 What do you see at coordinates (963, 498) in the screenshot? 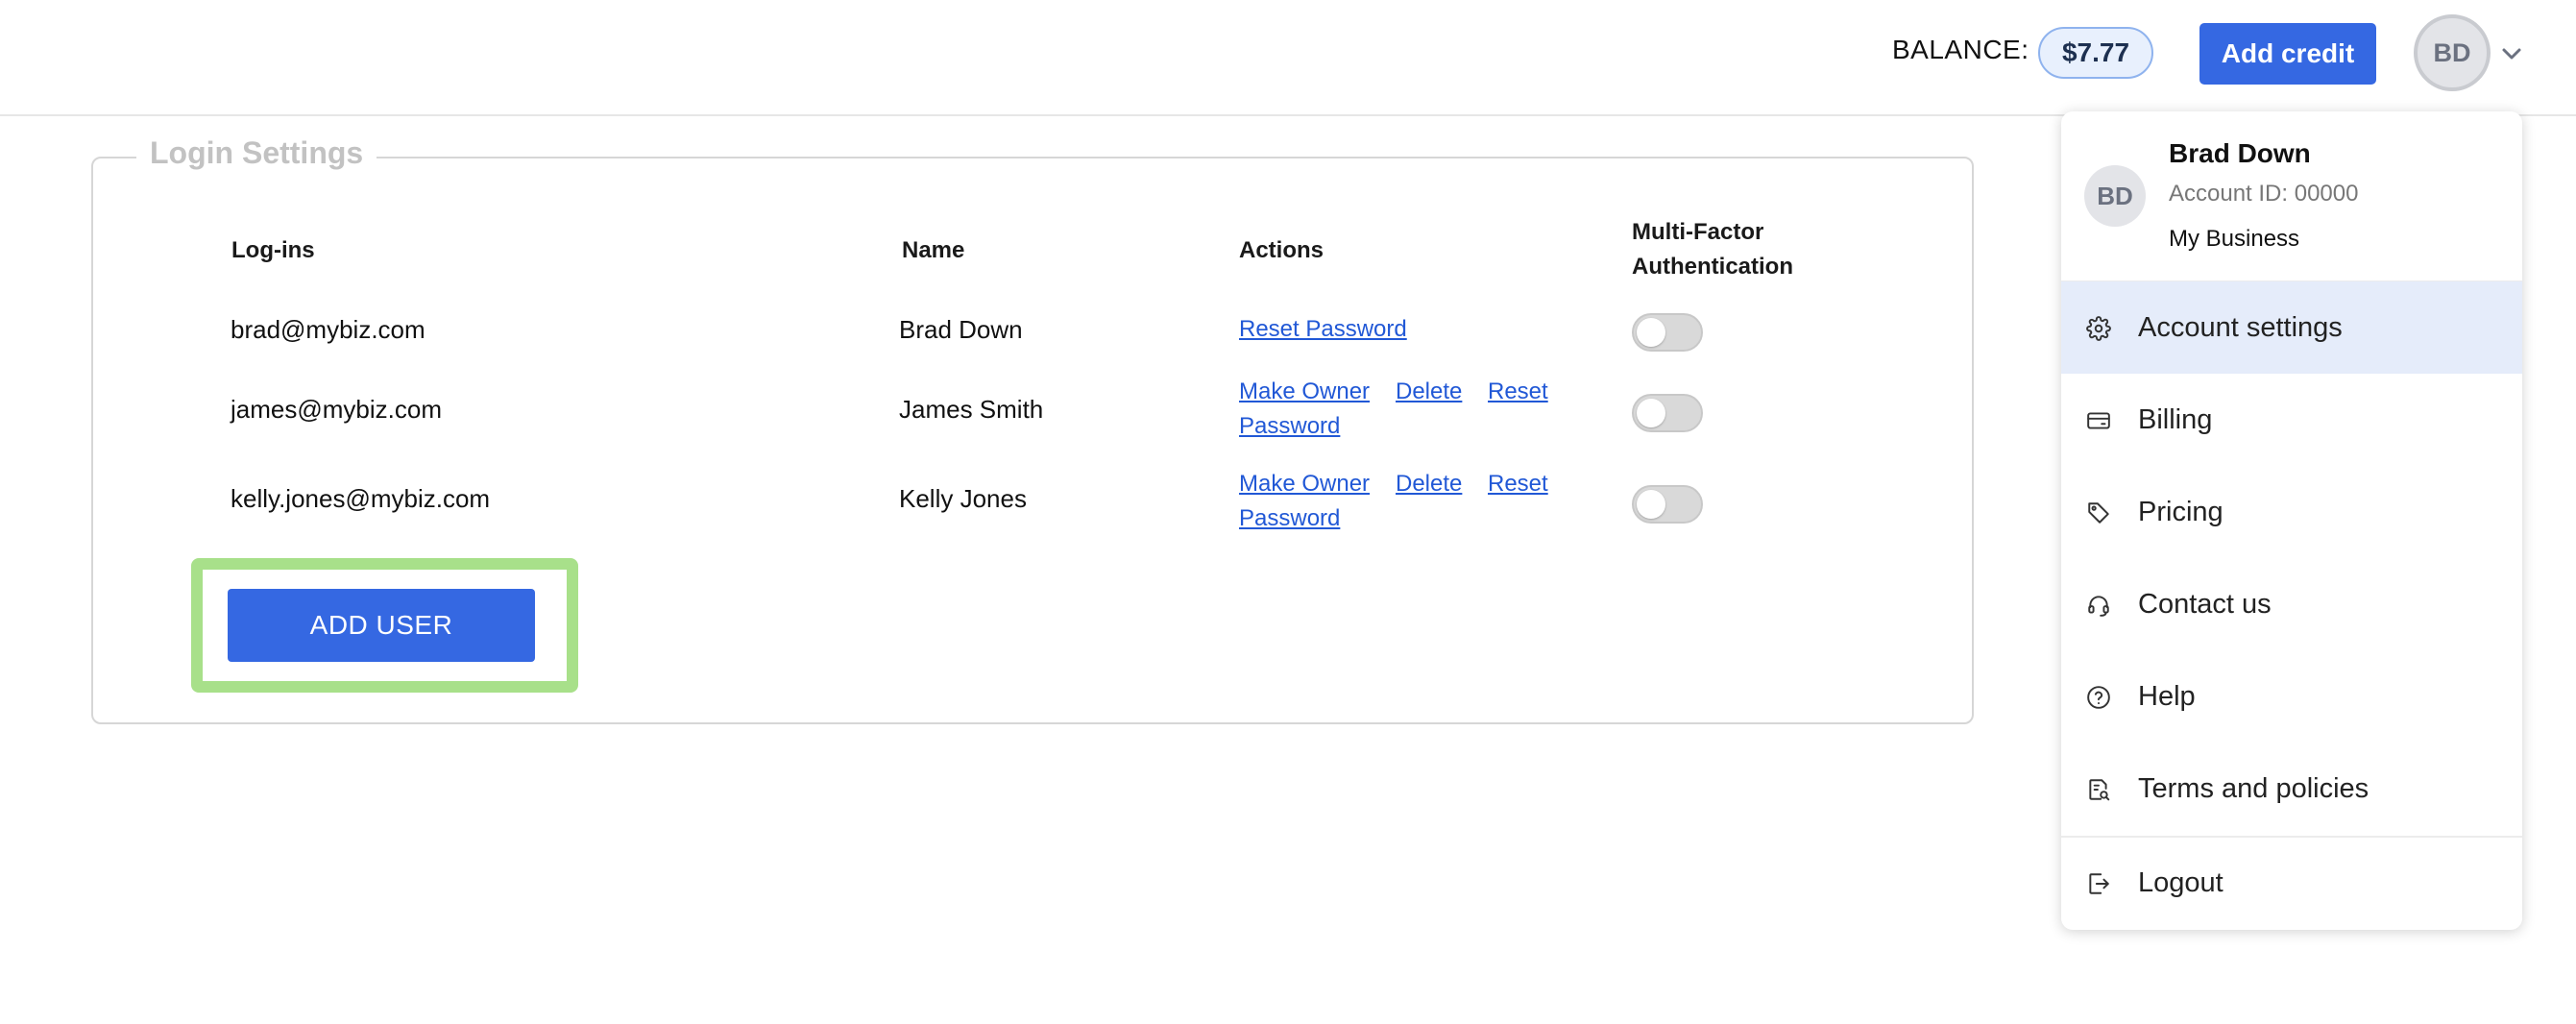
I see `login-name: Kelly Jones` at bounding box center [963, 498].